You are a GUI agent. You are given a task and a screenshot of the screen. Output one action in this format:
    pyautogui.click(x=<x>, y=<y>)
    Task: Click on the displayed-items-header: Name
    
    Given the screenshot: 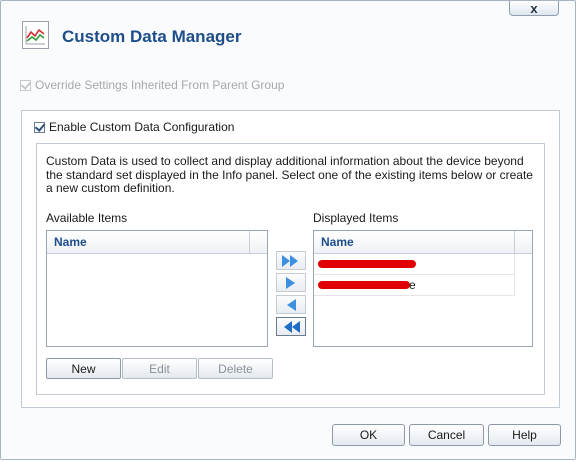 What is the action you would take?
    pyautogui.click(x=423, y=242)
    